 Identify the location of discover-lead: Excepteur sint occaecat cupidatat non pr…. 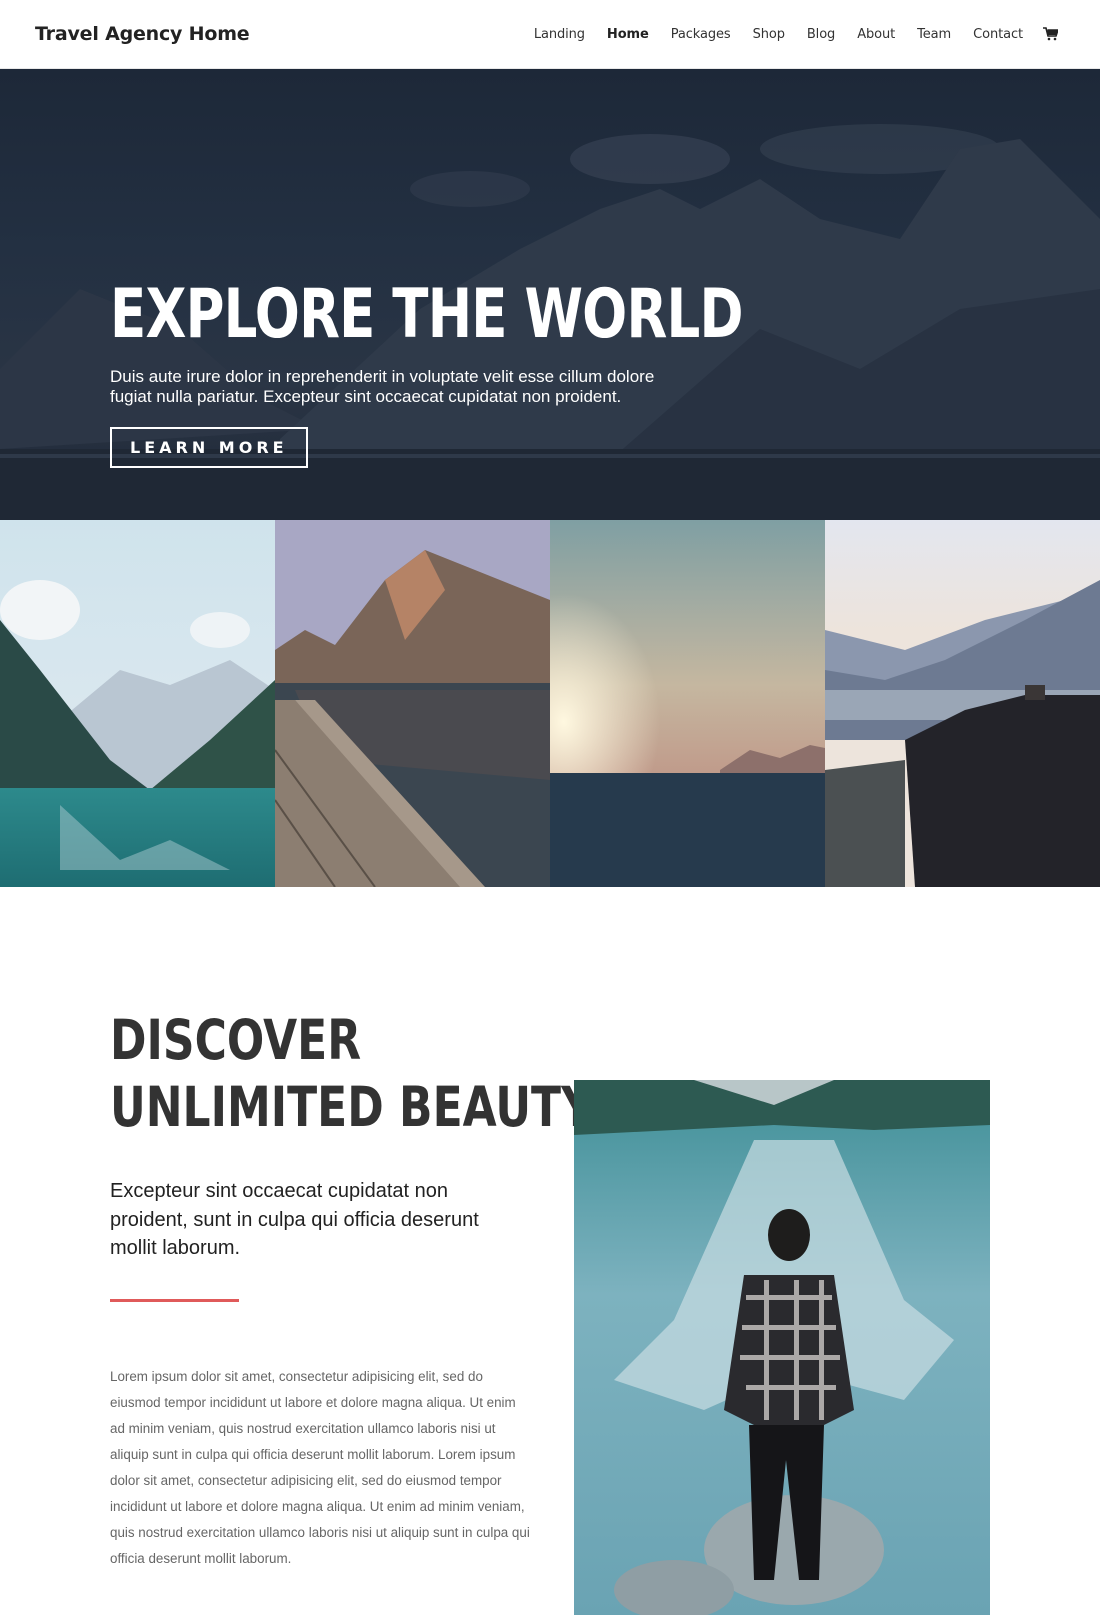
(294, 1219).